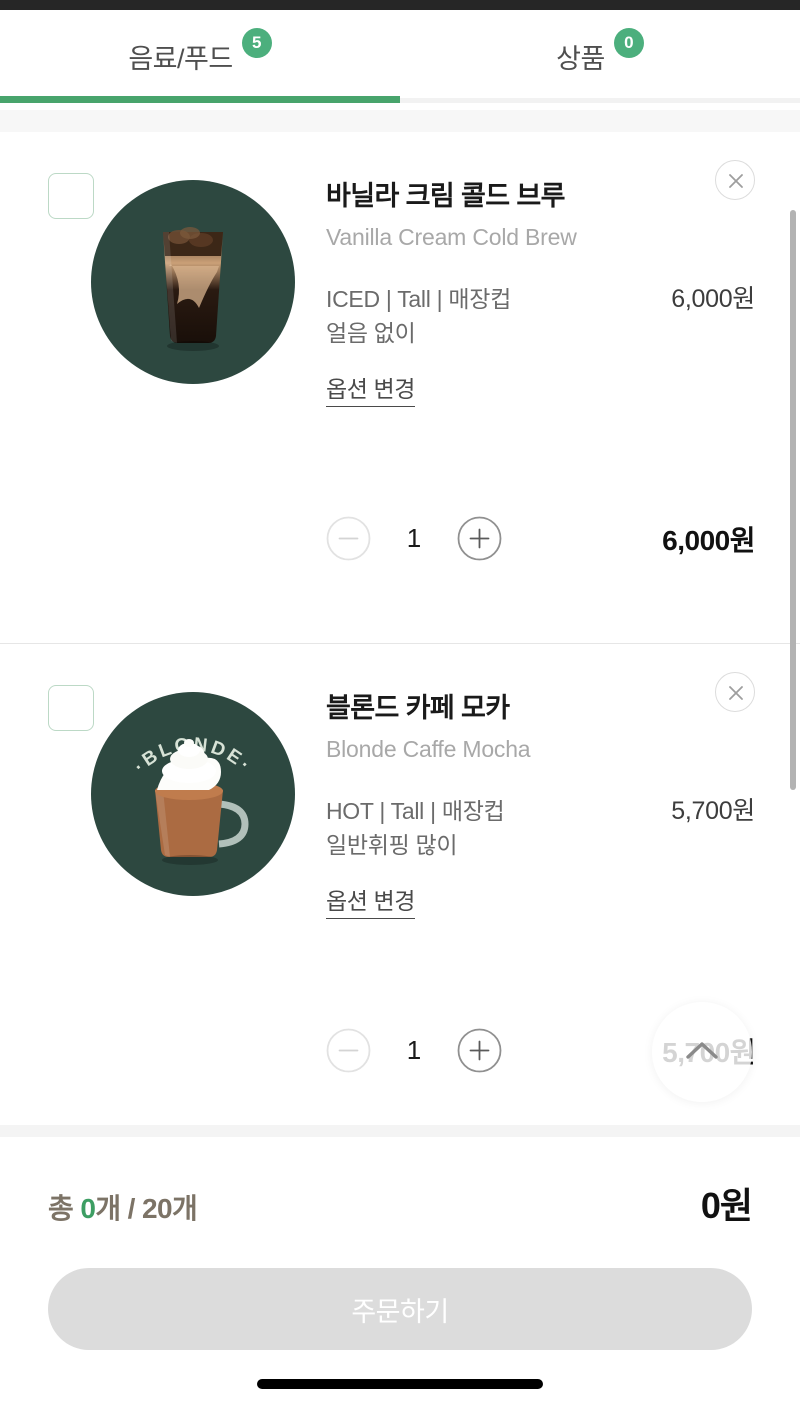  Describe the element at coordinates (418, 298) in the screenshot. I see `item-options-line1: ICED | Tall | 매장컵` at that location.